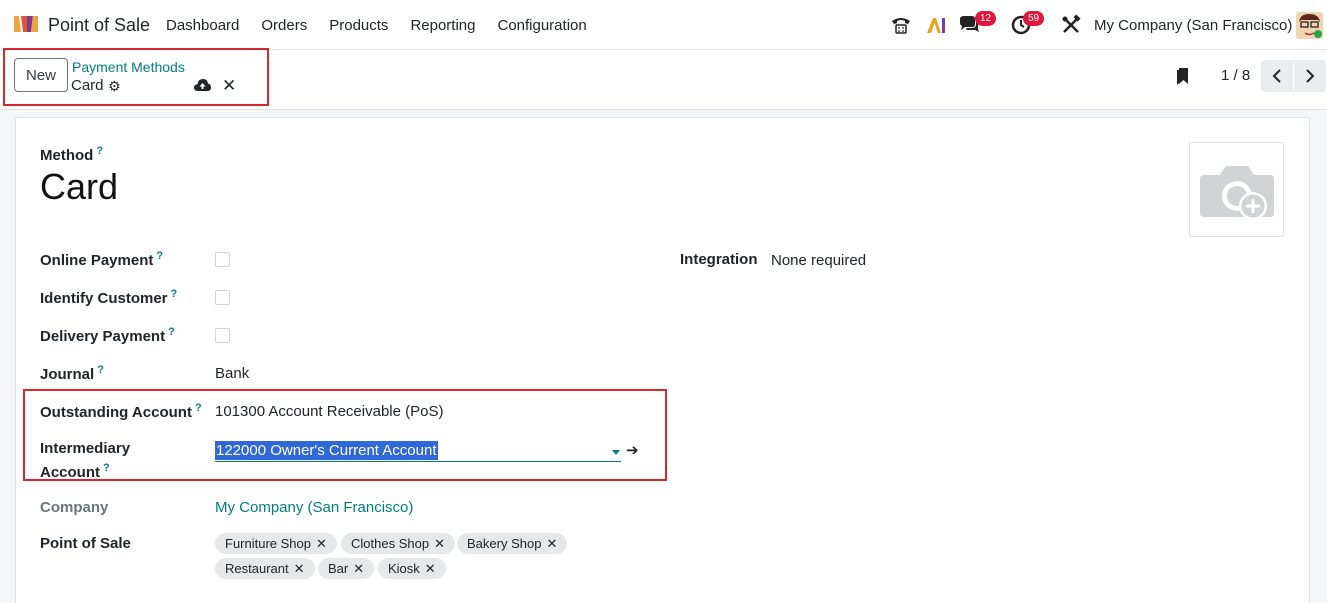 The image size is (1327, 603). I want to click on menu-products: Products, so click(358, 25).